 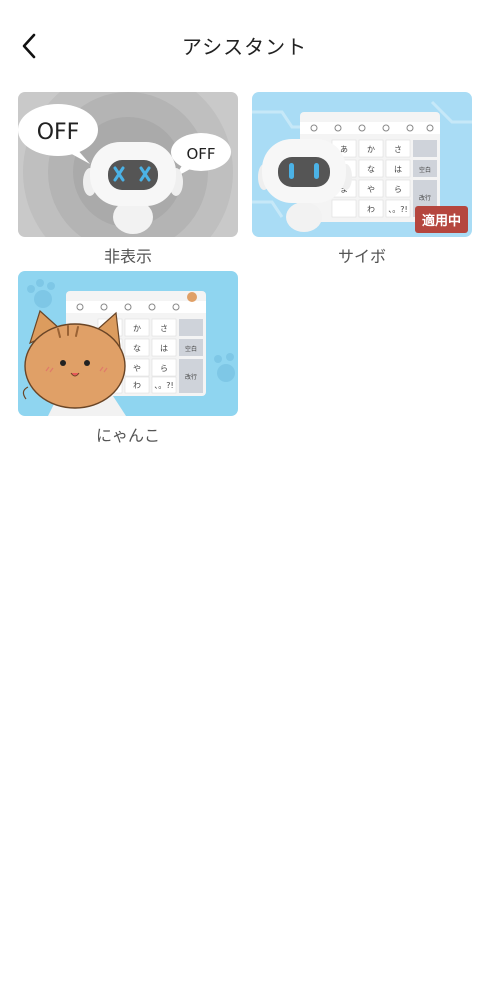 I want to click on bubble-off-small: OFF, so click(x=200, y=154).